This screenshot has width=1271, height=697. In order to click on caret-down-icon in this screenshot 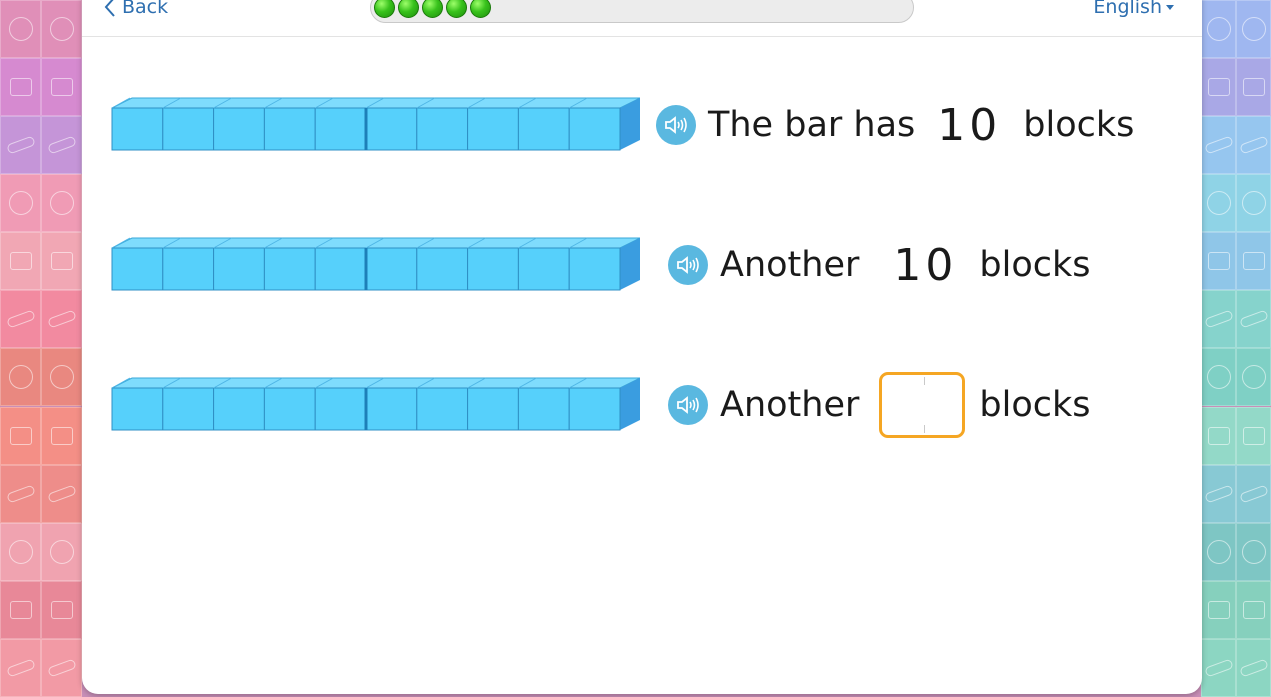, I will do `click(1170, 7)`.